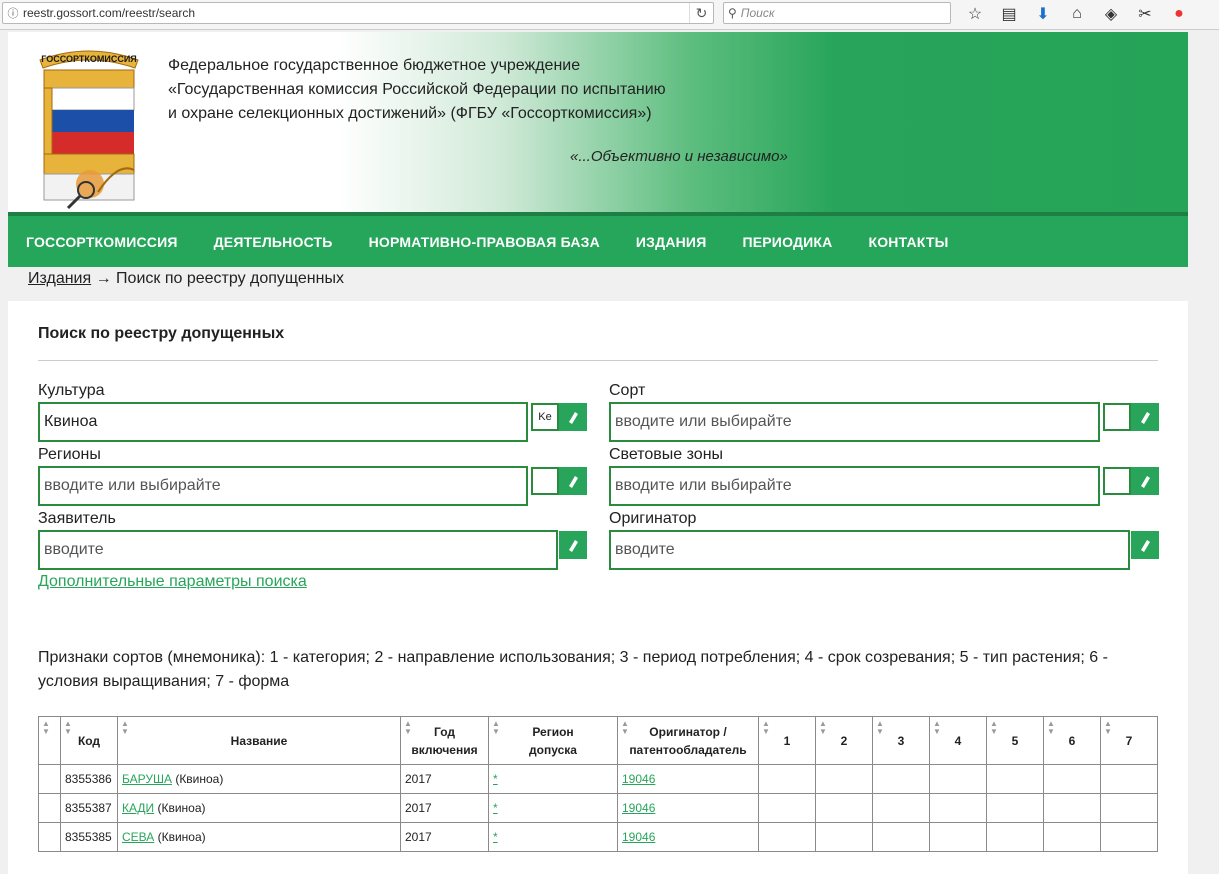 The width and height of the screenshot is (1219, 874). I want to click on pocket-icon: ◈, so click(1111, 14).